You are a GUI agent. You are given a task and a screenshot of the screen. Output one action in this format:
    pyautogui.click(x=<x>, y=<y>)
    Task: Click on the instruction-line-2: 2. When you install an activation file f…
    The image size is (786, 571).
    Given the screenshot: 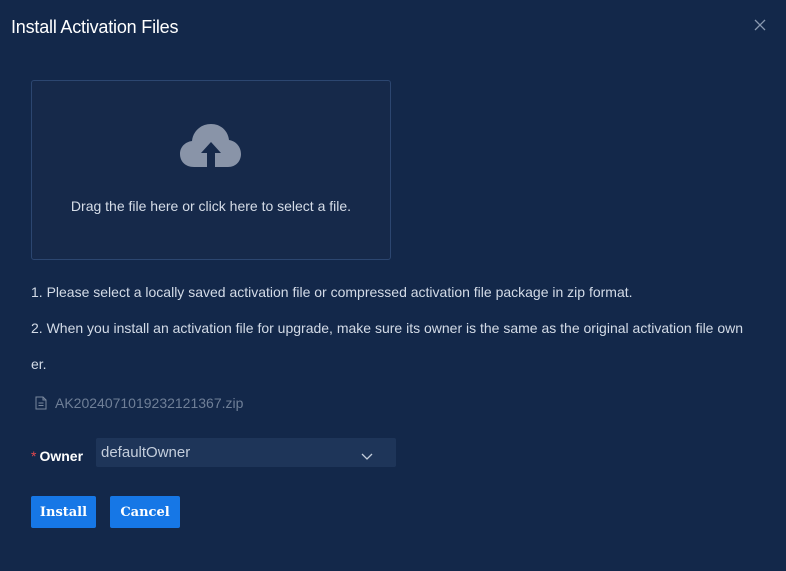 What is the action you would take?
    pyautogui.click(x=387, y=328)
    